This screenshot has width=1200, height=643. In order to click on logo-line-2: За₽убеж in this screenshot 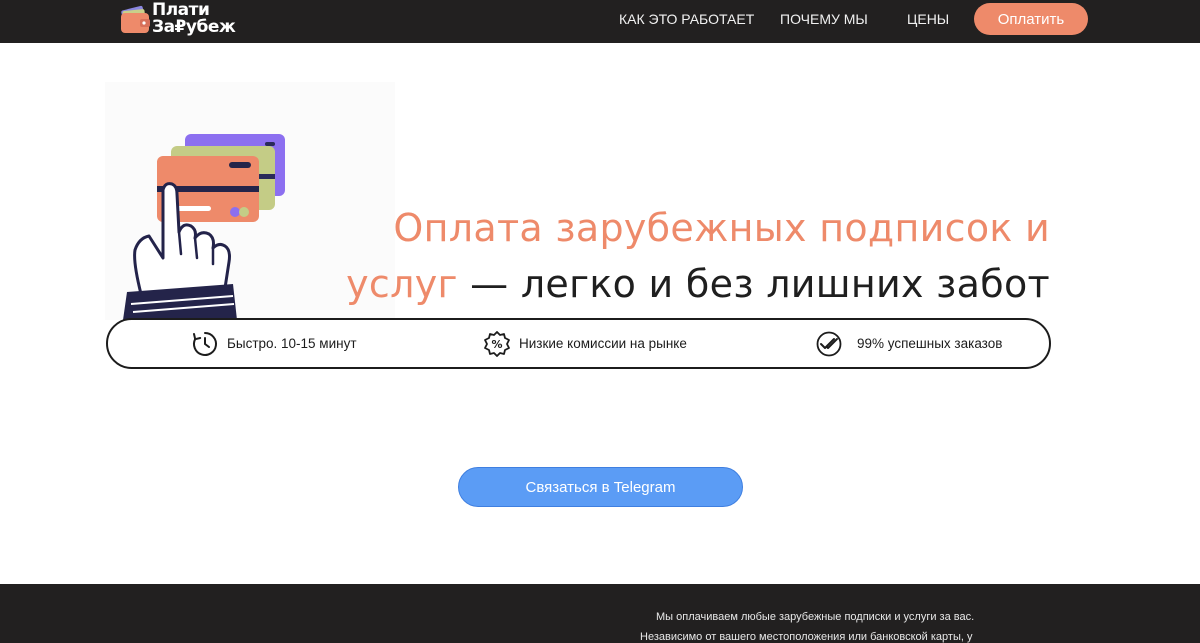, I will do `click(194, 27)`.